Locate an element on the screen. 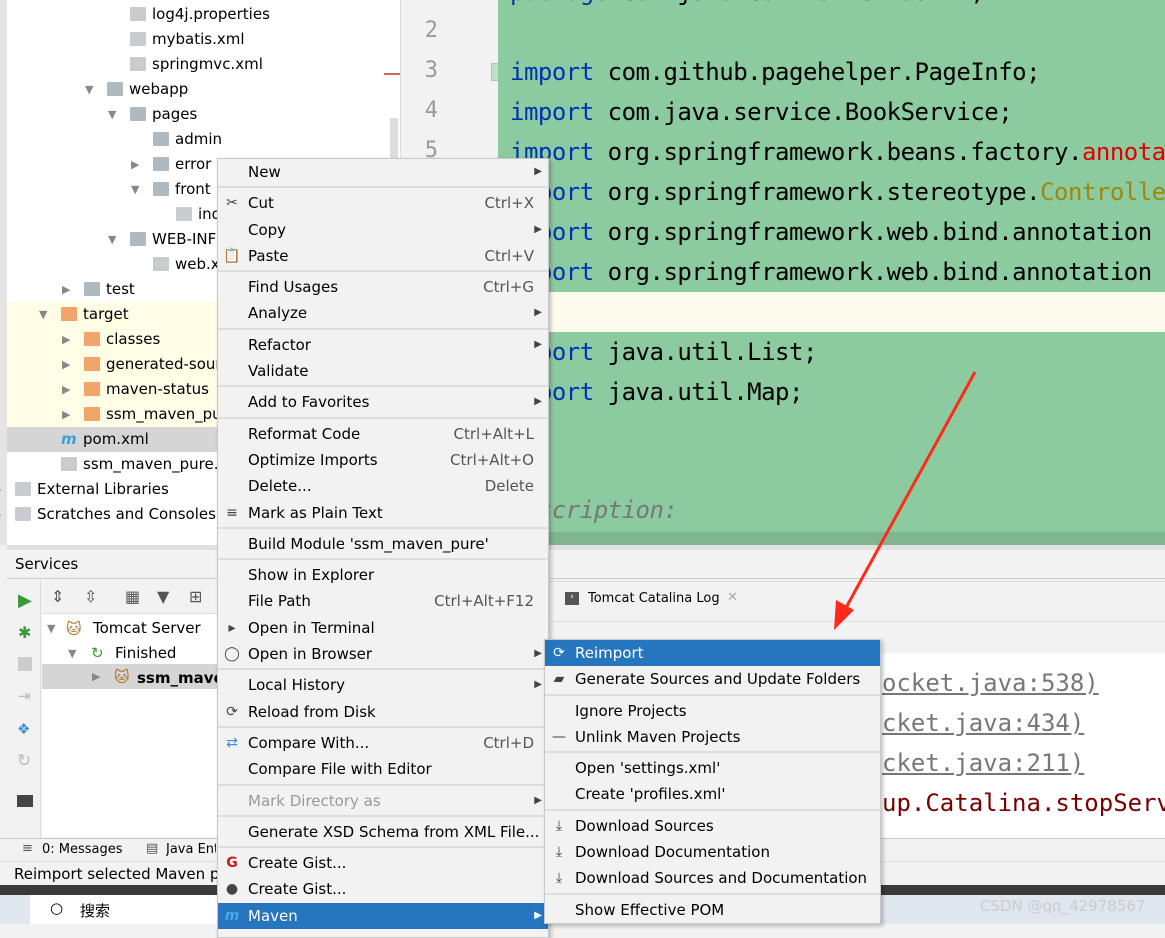 The height and width of the screenshot is (938, 1165). tab-tomcat-catalina-log: Tomcat Catalina Log is located at coordinates (654, 598).